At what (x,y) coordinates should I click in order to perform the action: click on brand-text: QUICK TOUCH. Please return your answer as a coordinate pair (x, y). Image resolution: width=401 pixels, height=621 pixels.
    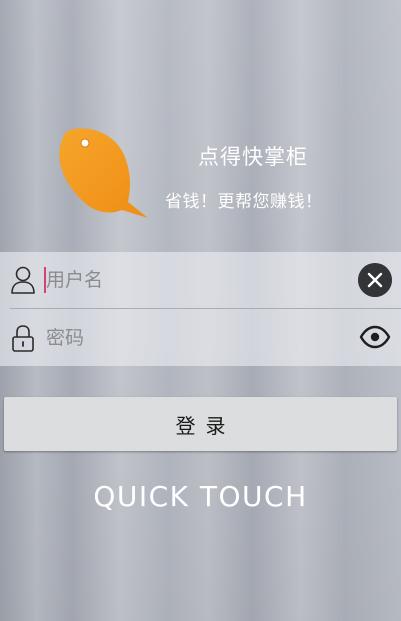
    Looking at the image, I should click on (200, 496).